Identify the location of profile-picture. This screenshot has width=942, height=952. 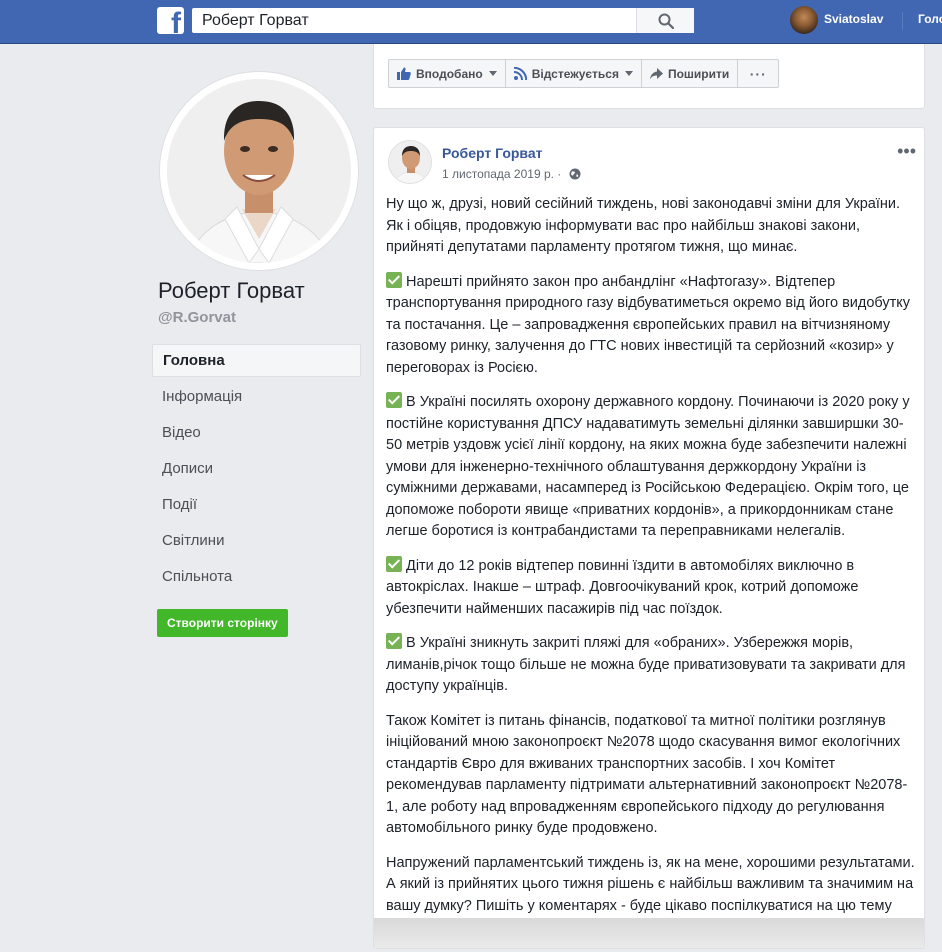
(259, 171).